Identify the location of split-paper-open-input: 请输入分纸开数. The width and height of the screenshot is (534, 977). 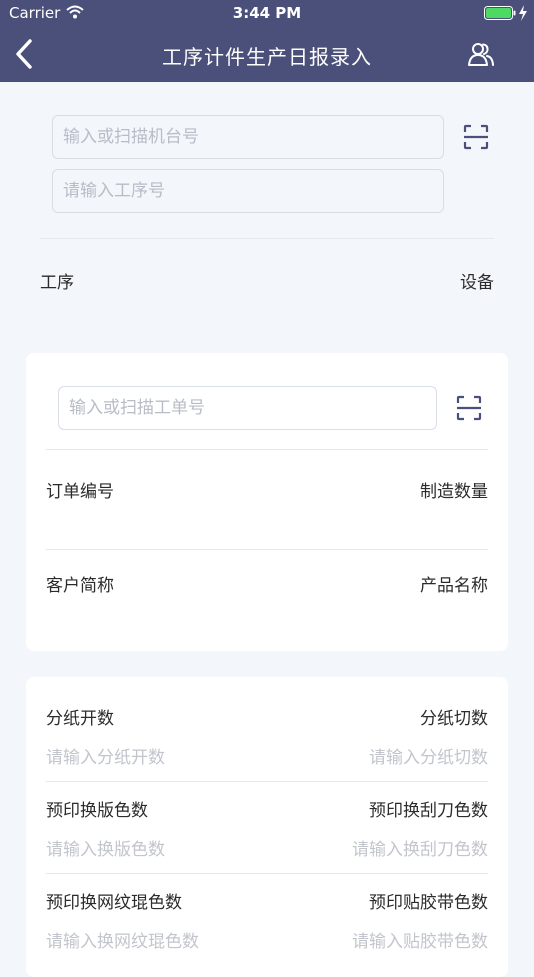
(105, 755).